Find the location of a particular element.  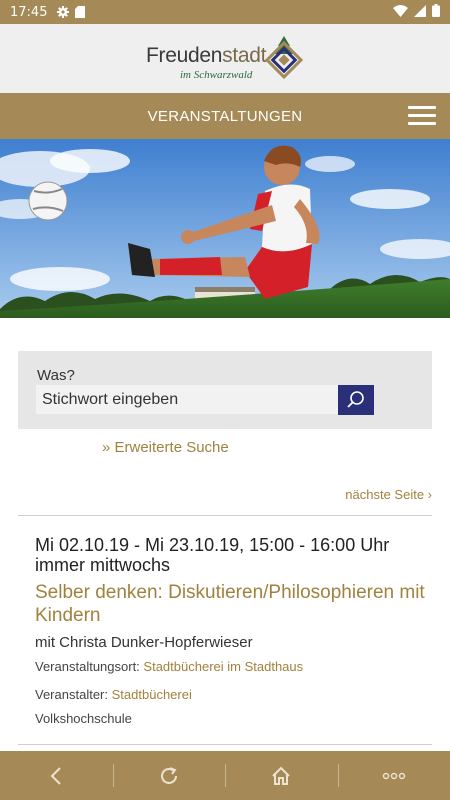

logo-tagline: im Schwarzwald is located at coordinates (216, 75).